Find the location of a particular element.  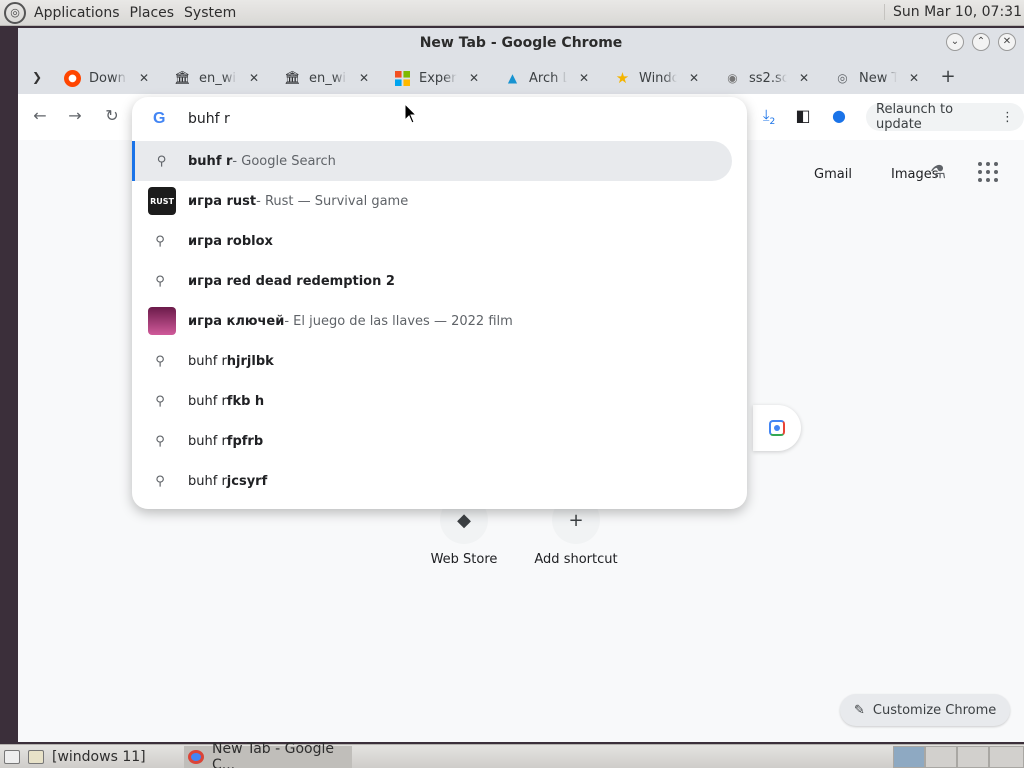

suggestion-row: ⚲ игра roblox is located at coordinates (432, 241).